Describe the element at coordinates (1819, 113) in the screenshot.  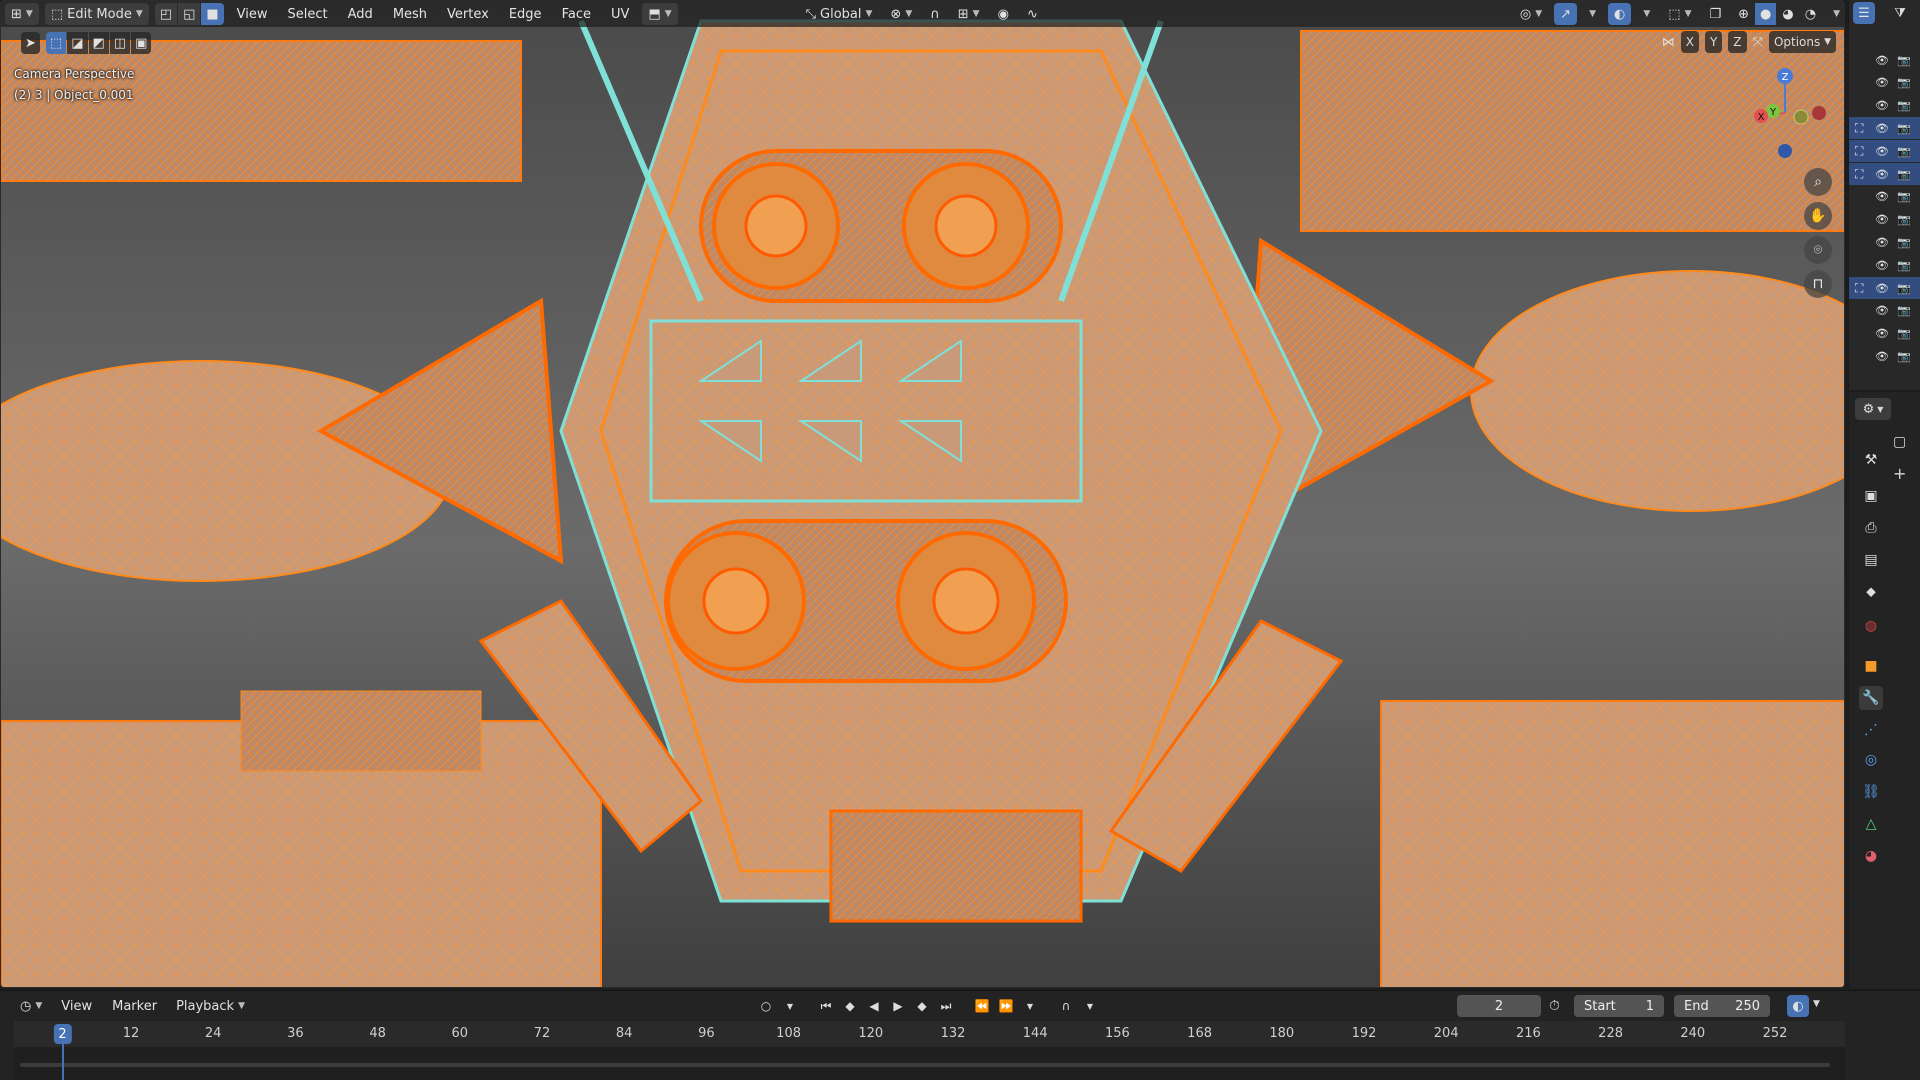
I see `gizmo-neg-x-axis` at that location.